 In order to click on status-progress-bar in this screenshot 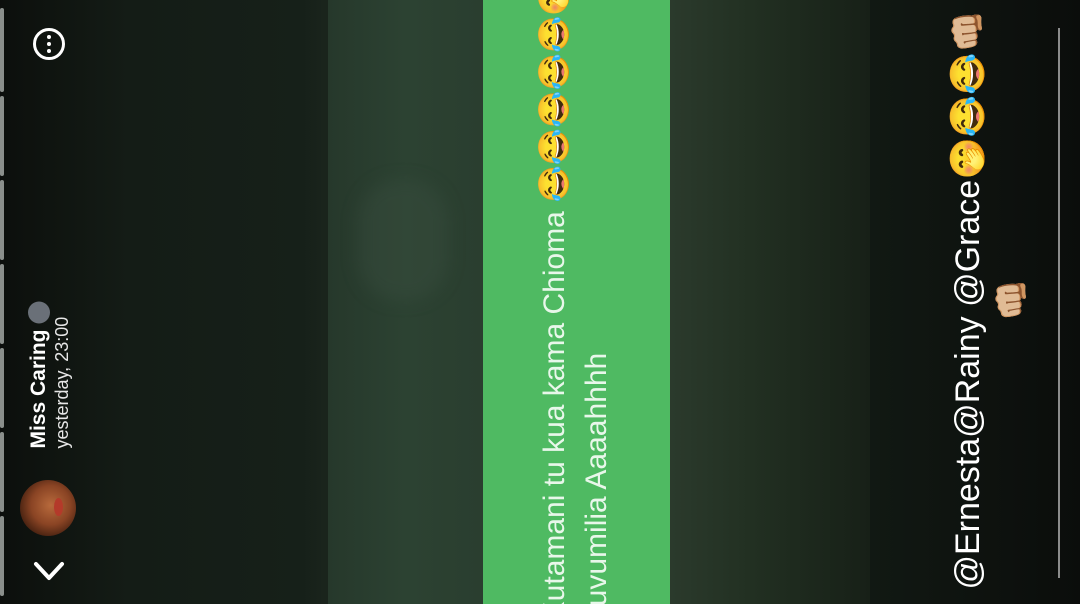, I will do `click(3, 302)`.